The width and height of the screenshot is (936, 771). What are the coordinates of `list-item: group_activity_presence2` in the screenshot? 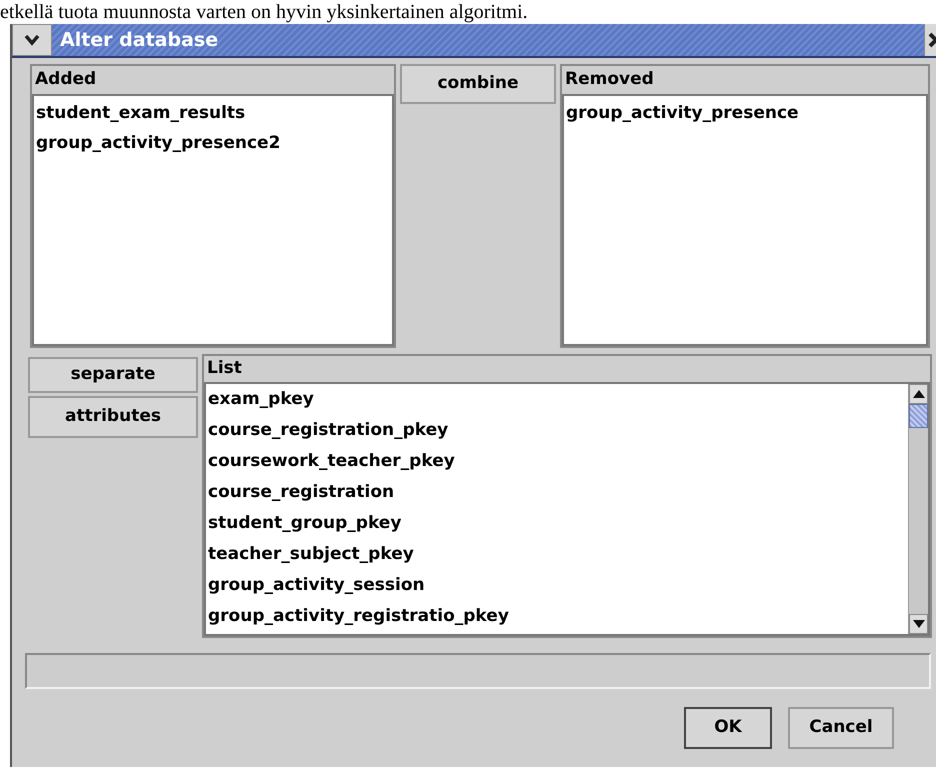 It's located at (213, 143).